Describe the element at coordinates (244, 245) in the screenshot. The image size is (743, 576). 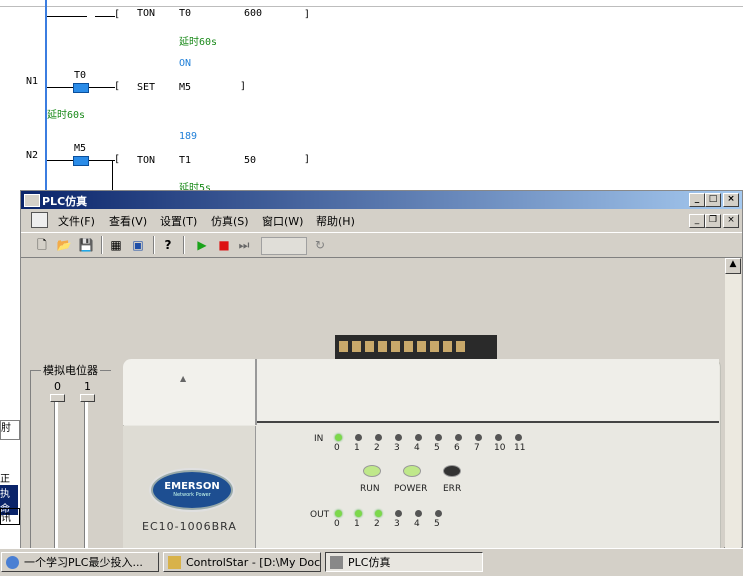
I see `step-icon: ⏭` at that location.